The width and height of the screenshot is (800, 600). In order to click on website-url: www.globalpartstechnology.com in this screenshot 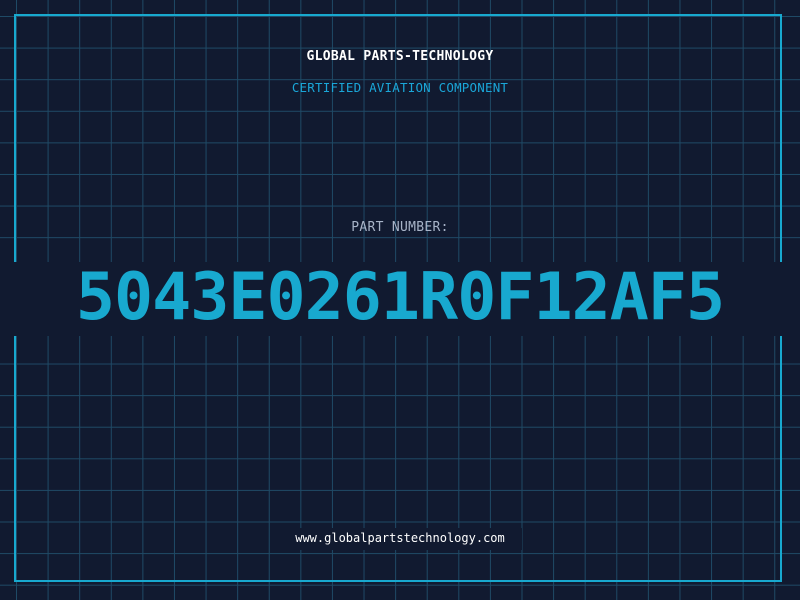, I will do `click(400, 538)`.